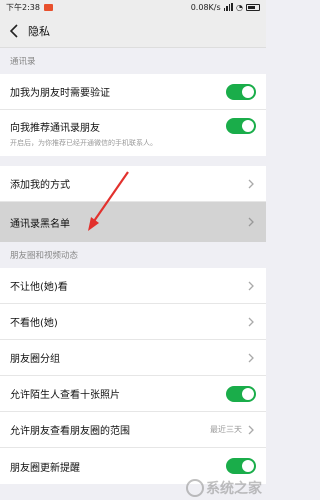 This screenshot has height=500, width=320. I want to click on back-button, so click(14, 31).